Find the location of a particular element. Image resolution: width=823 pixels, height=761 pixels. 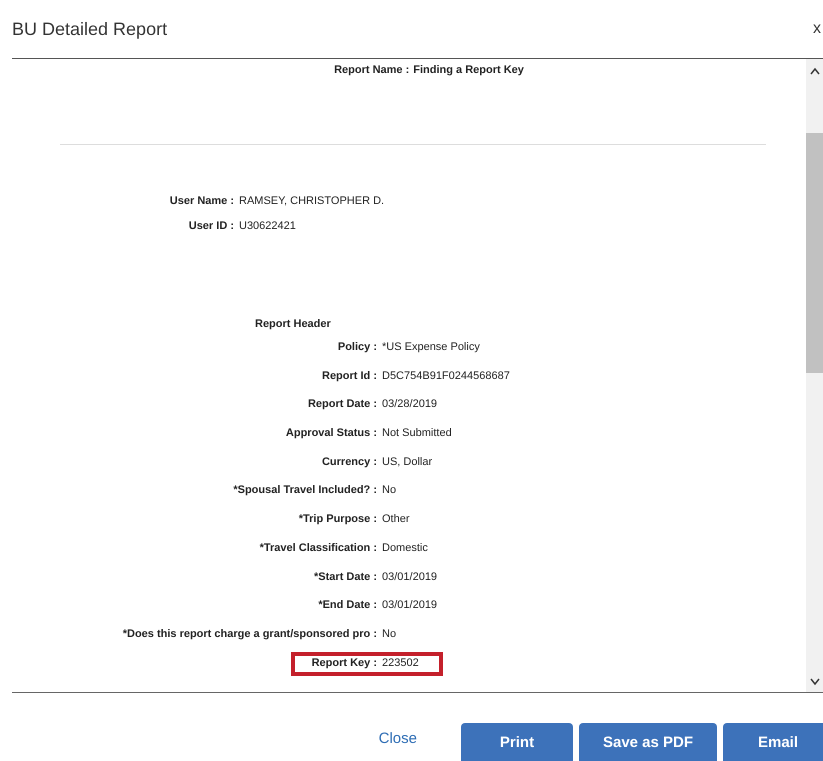

field-label: Report Name : is located at coordinates (372, 71).